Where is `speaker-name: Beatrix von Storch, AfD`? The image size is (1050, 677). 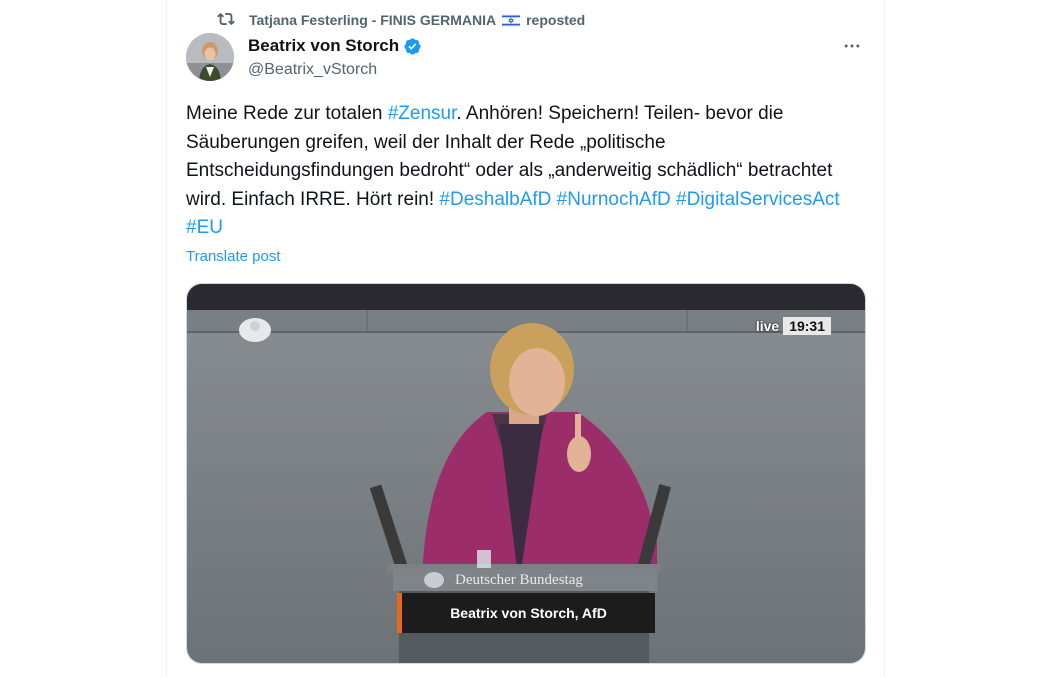
speaker-name: Beatrix von Storch, AfD is located at coordinates (528, 613).